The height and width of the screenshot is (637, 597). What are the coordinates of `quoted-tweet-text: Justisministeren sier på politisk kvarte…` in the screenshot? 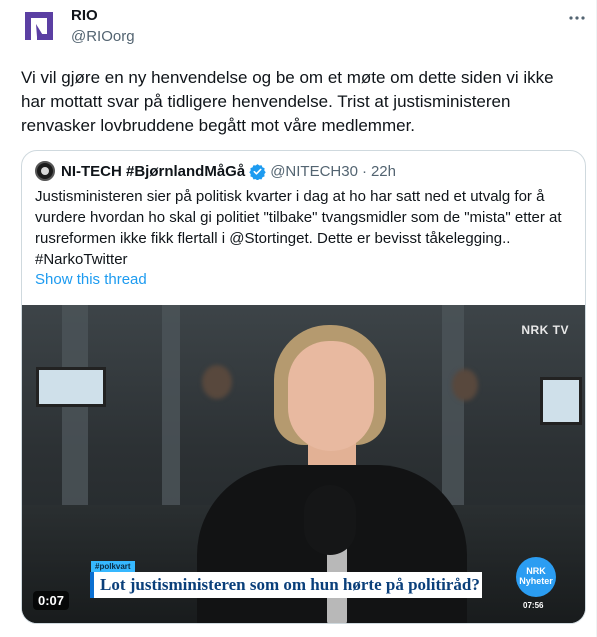 It's located at (298, 228).